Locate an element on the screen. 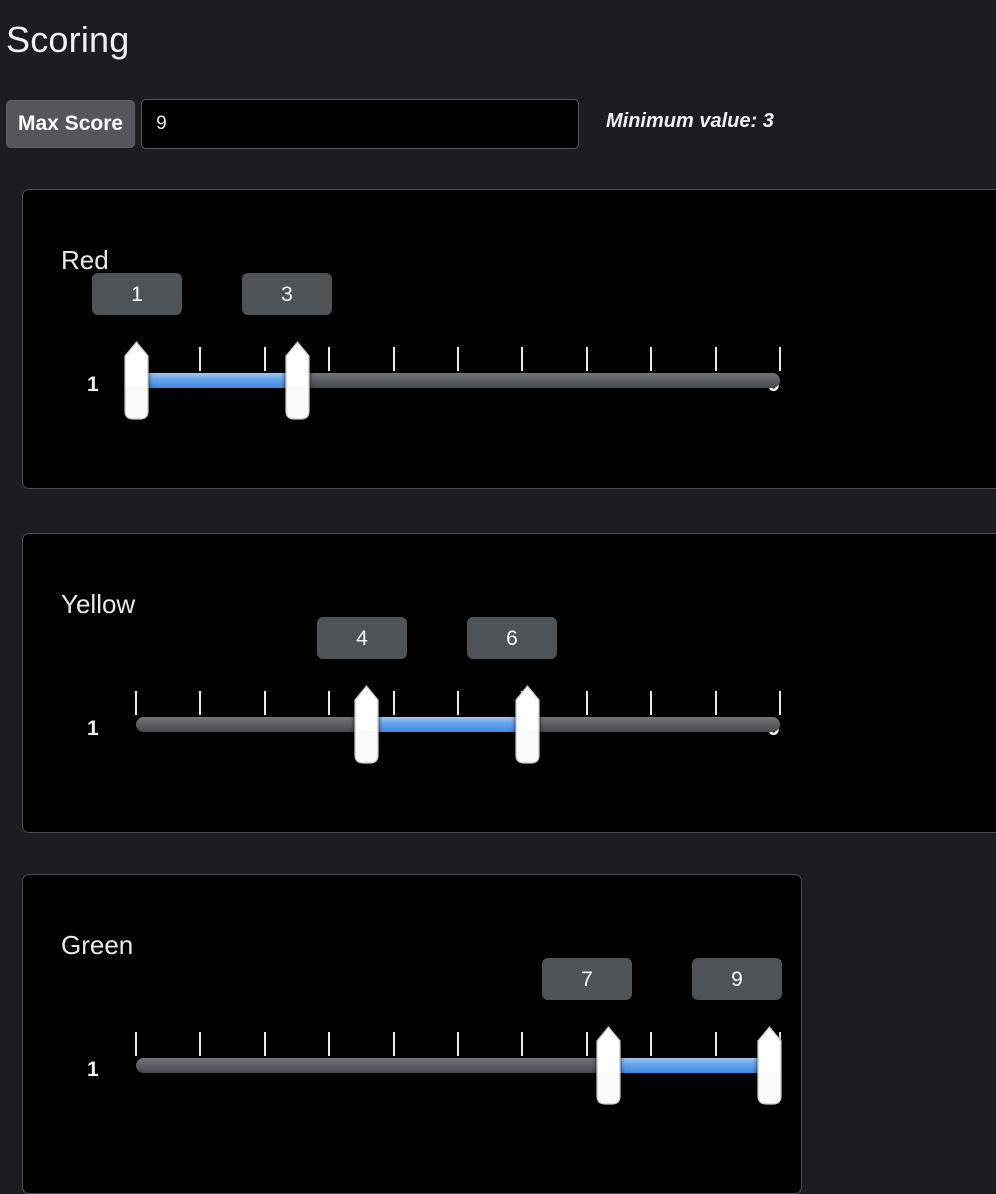  slider-min-label-green: 1 is located at coordinates (93, 1069).